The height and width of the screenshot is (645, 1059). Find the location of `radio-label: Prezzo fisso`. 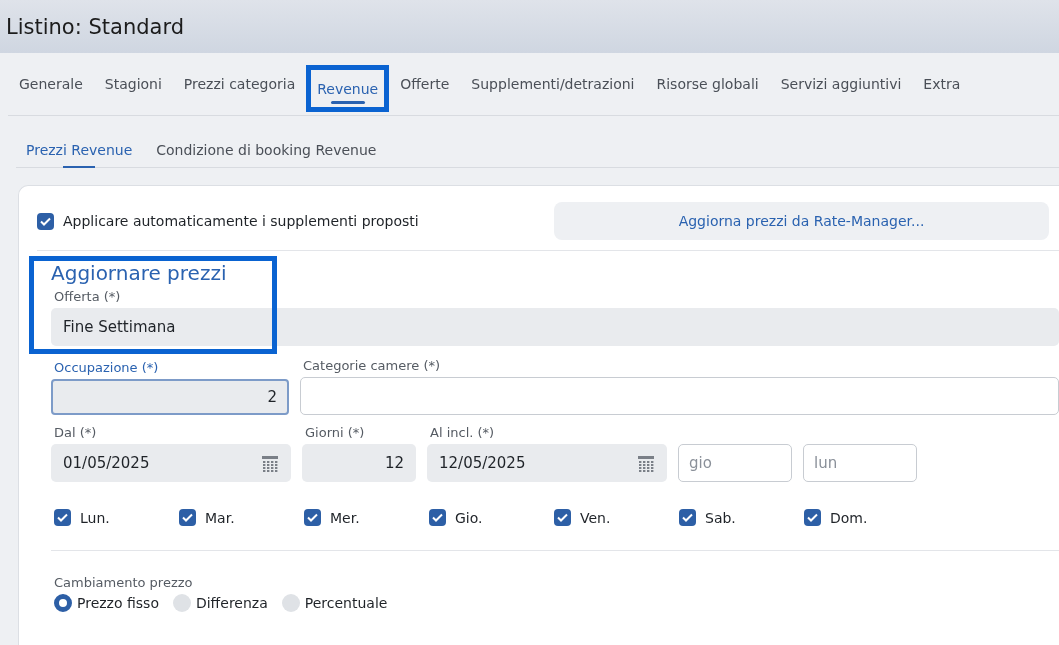

radio-label: Prezzo fisso is located at coordinates (118, 603).